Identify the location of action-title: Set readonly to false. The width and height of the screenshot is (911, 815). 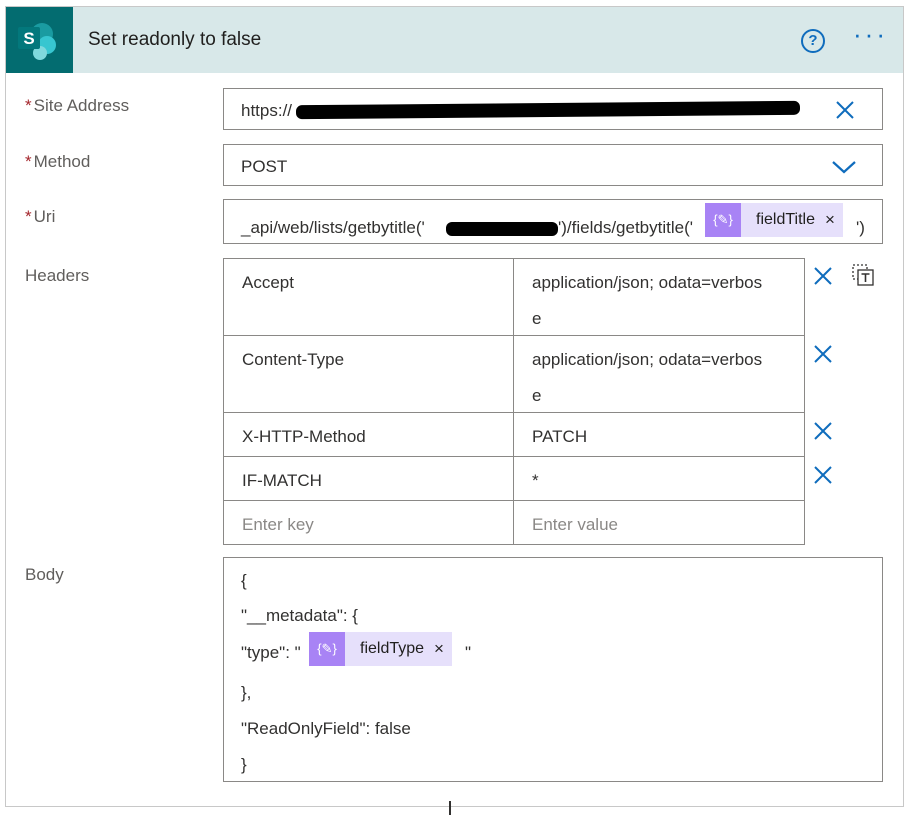
(174, 40).